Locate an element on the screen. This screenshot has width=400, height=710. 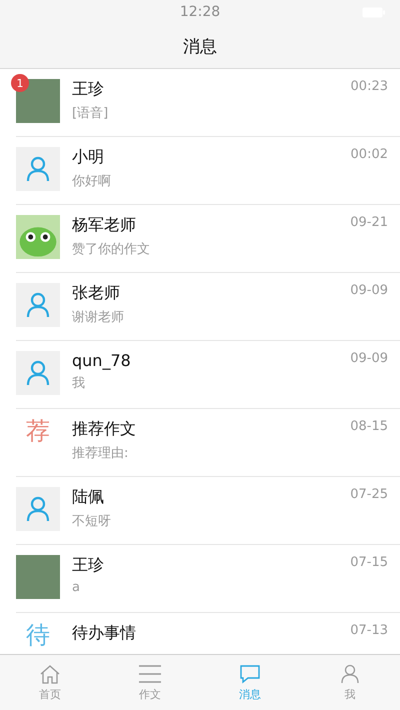
nav-title: 消息 is located at coordinates (200, 47).